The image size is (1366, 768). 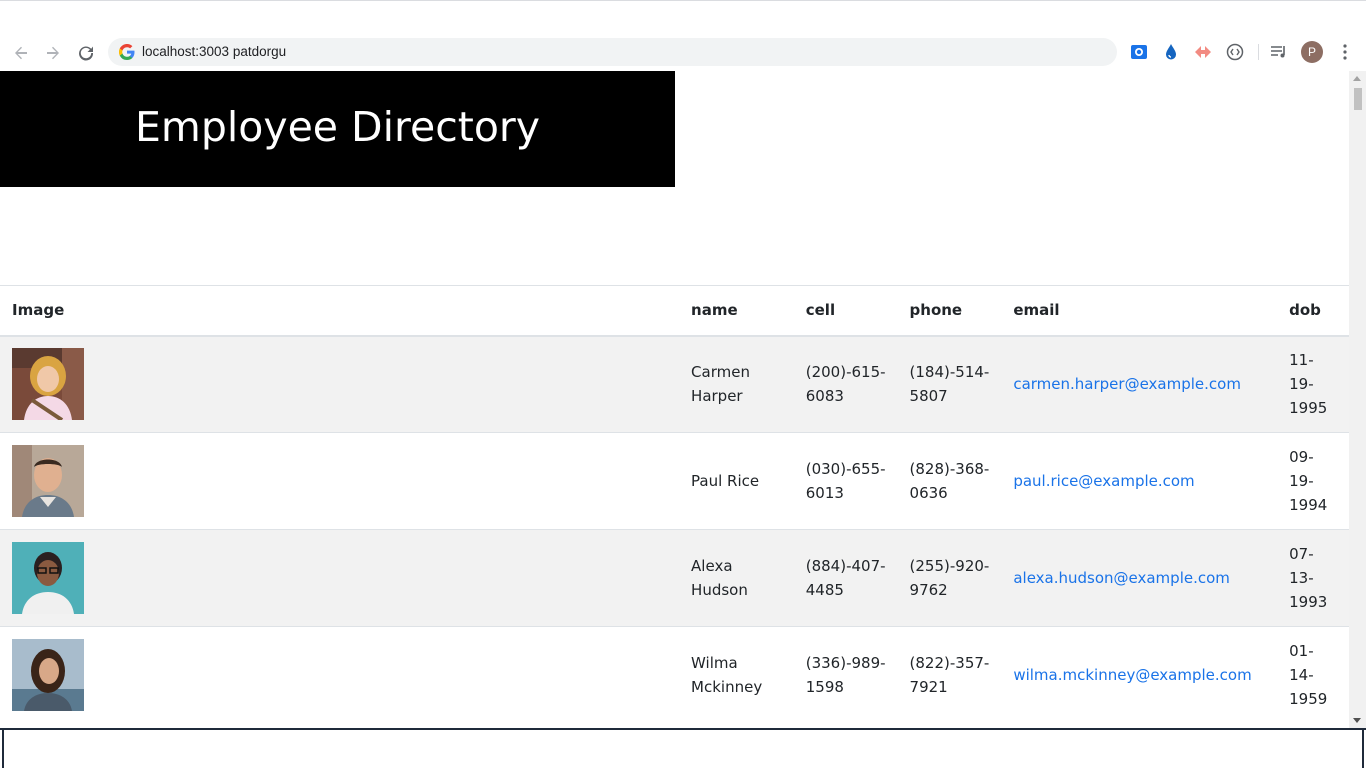 What do you see at coordinates (736, 311) in the screenshot?
I see `column-header-name: name` at bounding box center [736, 311].